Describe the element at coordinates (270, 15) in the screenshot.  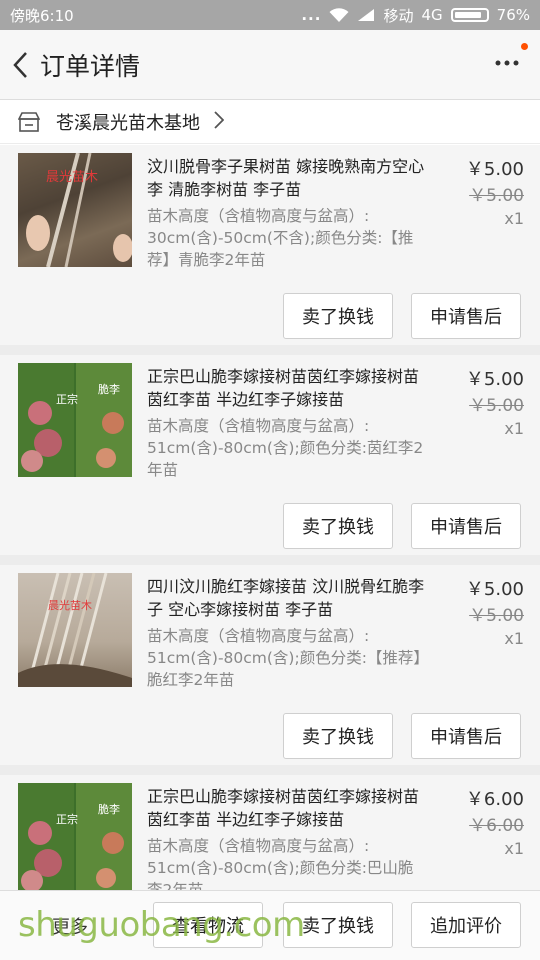
I see `status-bar: 傍晚6:10 ... 移动 4G 76%` at that location.